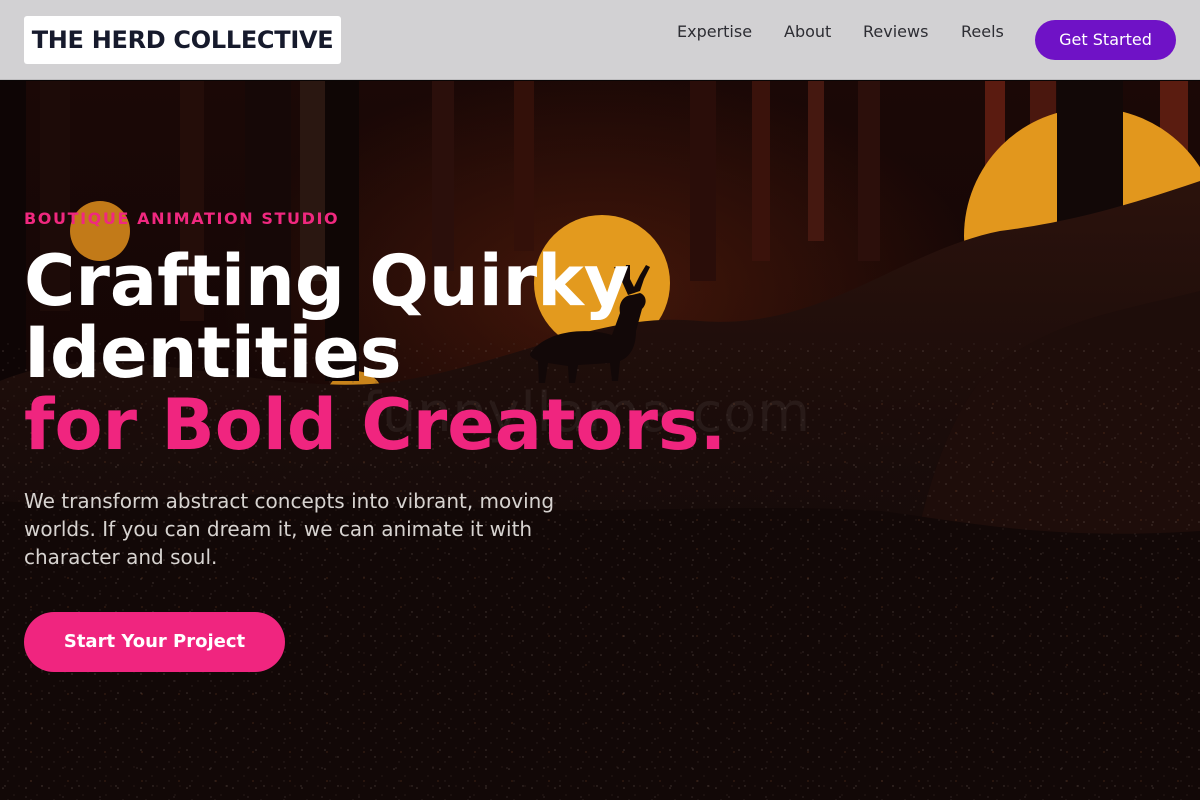 This screenshot has width=1200, height=800. I want to click on get-started-button: Get Started, so click(1105, 40).